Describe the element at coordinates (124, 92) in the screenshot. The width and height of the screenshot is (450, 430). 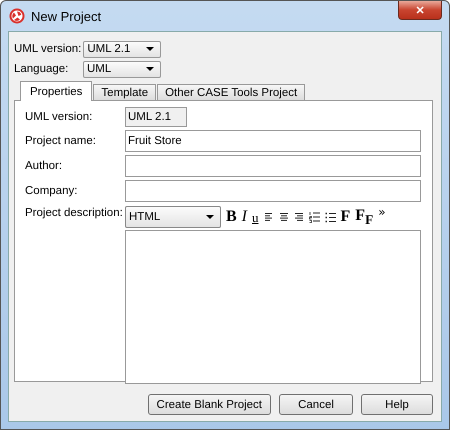
I see `tab: Template` at that location.